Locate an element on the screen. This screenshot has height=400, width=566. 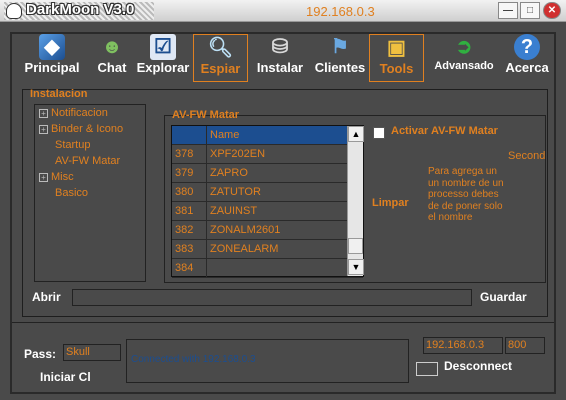
network-icon: ⚑ is located at coordinates (340, 47).